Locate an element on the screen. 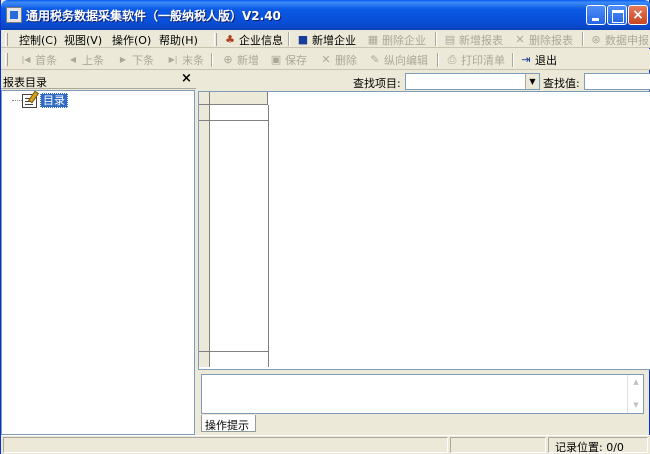 Image resolution: width=650 pixels, height=454 pixels. grid-row-header is located at coordinates (204, 236).